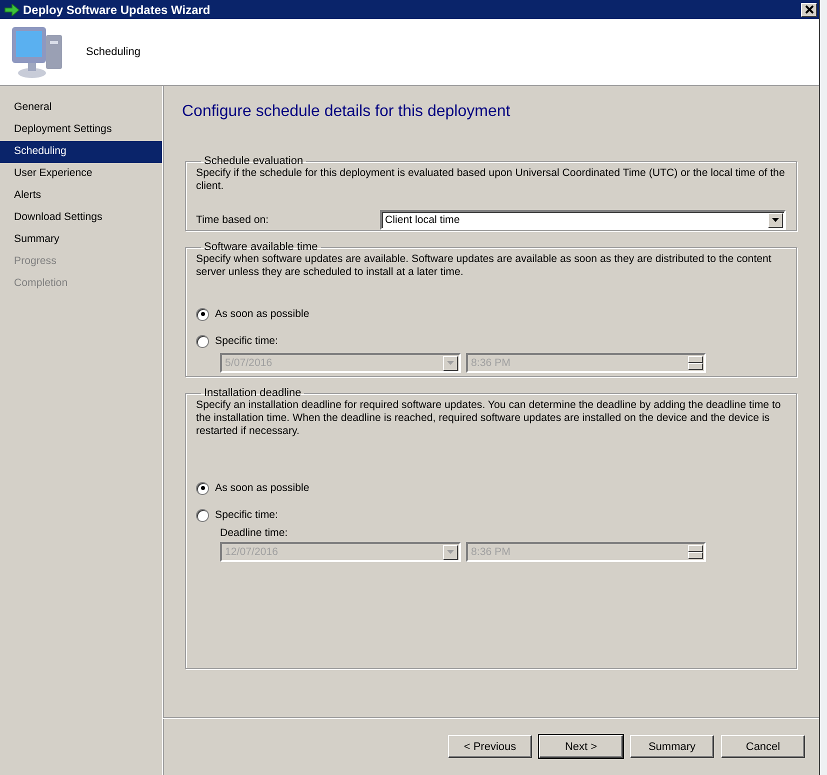 The width and height of the screenshot is (827, 775). Describe the element at coordinates (232, 220) in the screenshot. I see `field-label: Time based on:` at that location.